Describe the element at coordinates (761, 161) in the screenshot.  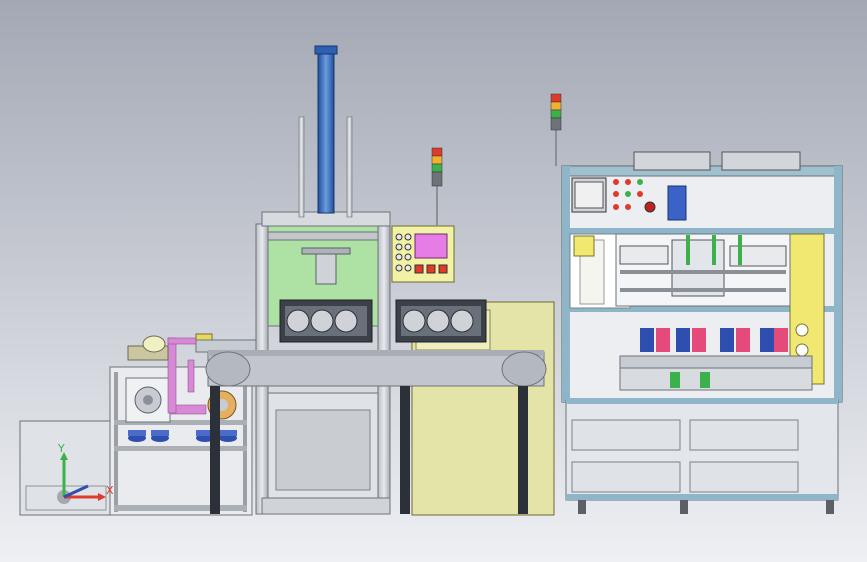
I see `cell-top-cover-right` at that location.